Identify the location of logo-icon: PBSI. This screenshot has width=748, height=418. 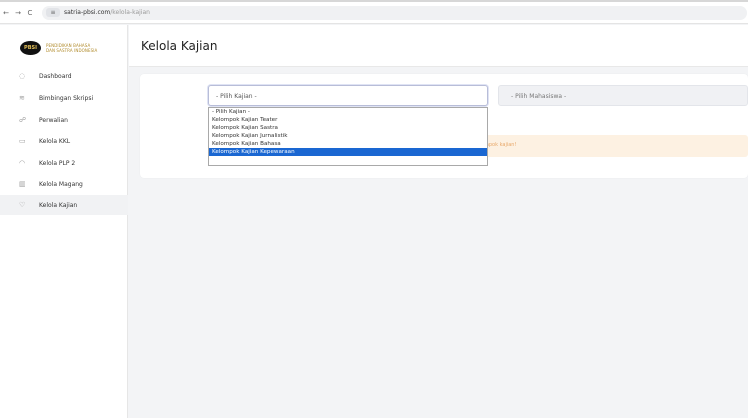
(30, 48).